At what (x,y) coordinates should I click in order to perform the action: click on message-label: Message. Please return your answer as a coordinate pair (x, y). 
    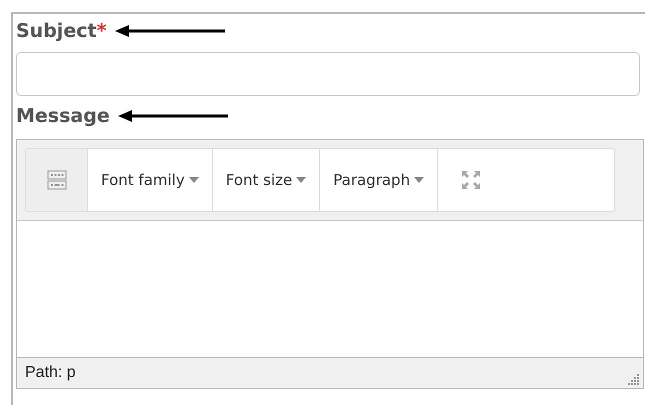
    Looking at the image, I should click on (63, 116).